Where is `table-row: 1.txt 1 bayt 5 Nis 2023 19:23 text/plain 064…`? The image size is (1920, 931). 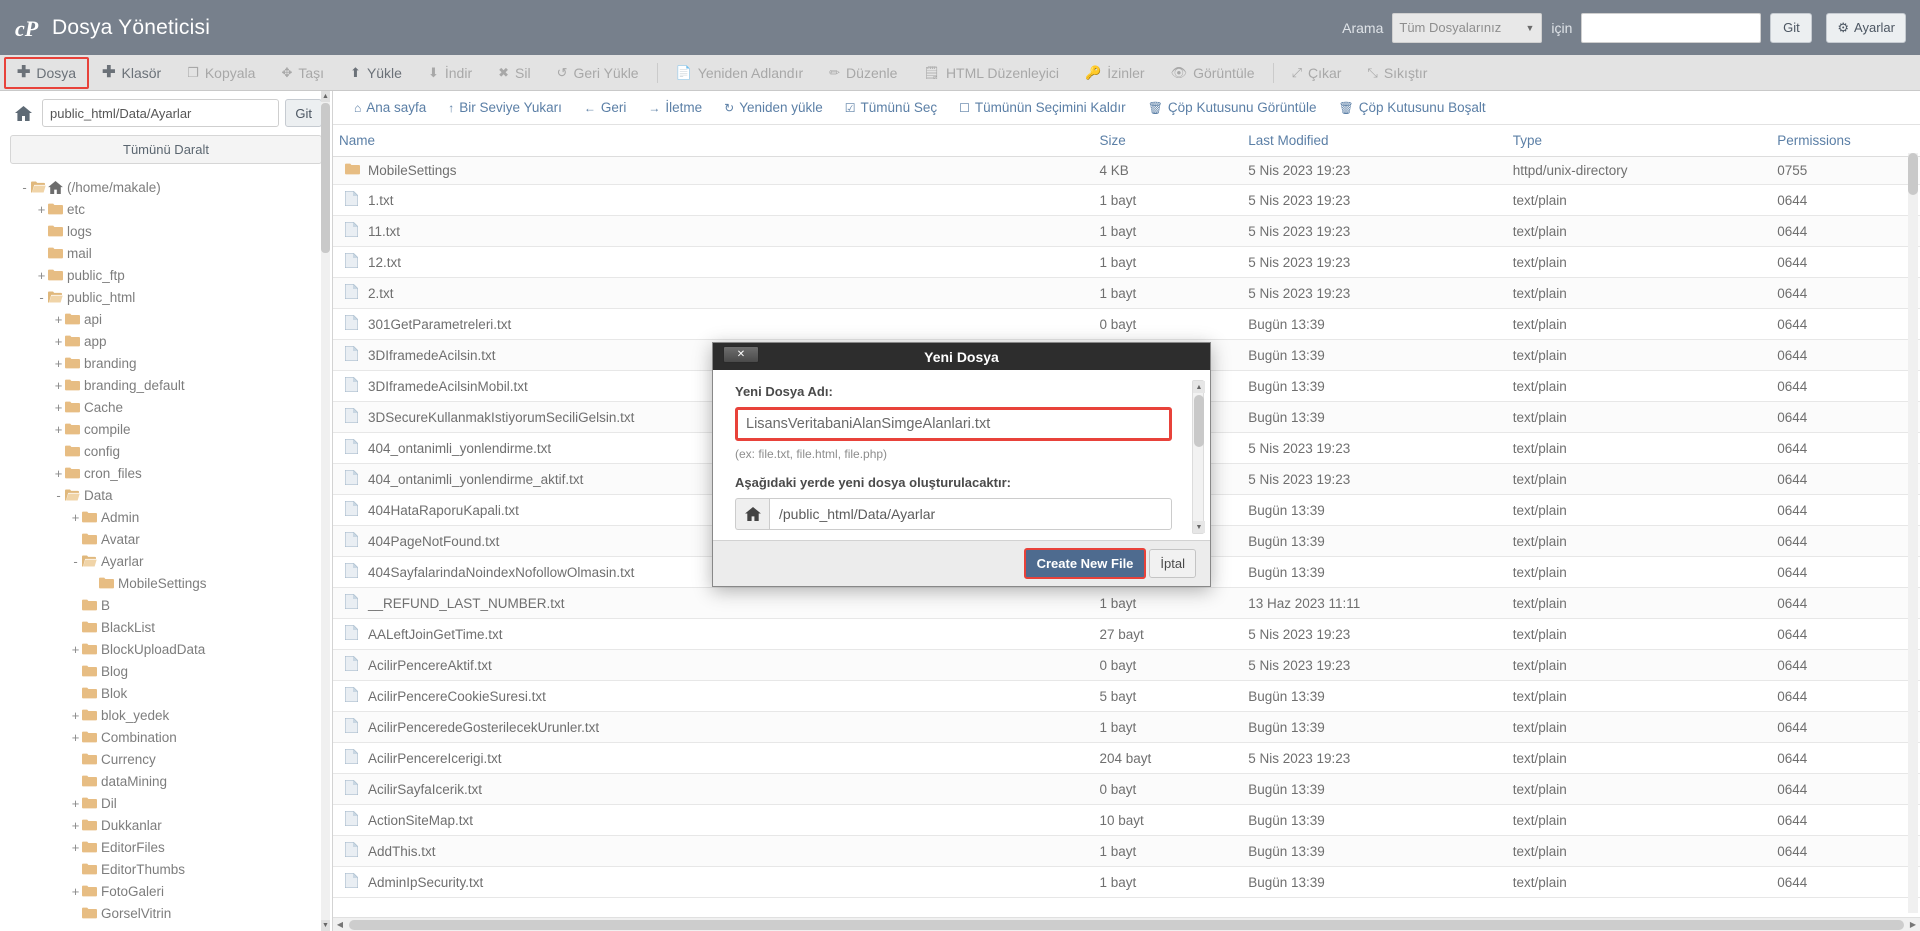 table-row: 1.txt 1 bayt 5 Nis 2023 19:23 text/plain 064… is located at coordinates (1126, 200).